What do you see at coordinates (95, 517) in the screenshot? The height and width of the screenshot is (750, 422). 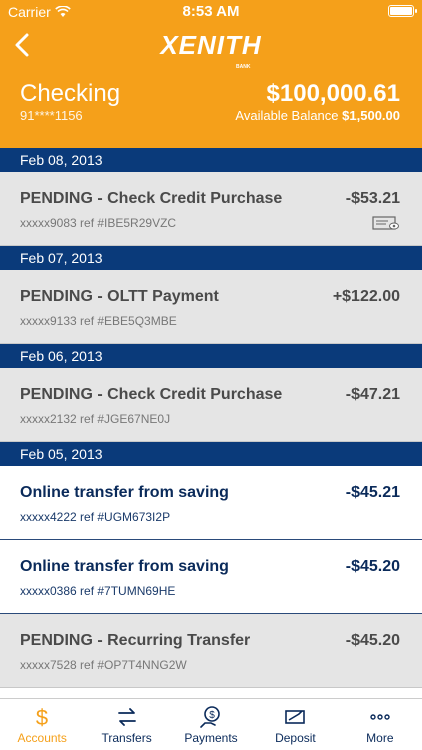 I see `transaction-reference: xxxxx4222 ref #UGM673I2P` at bounding box center [95, 517].